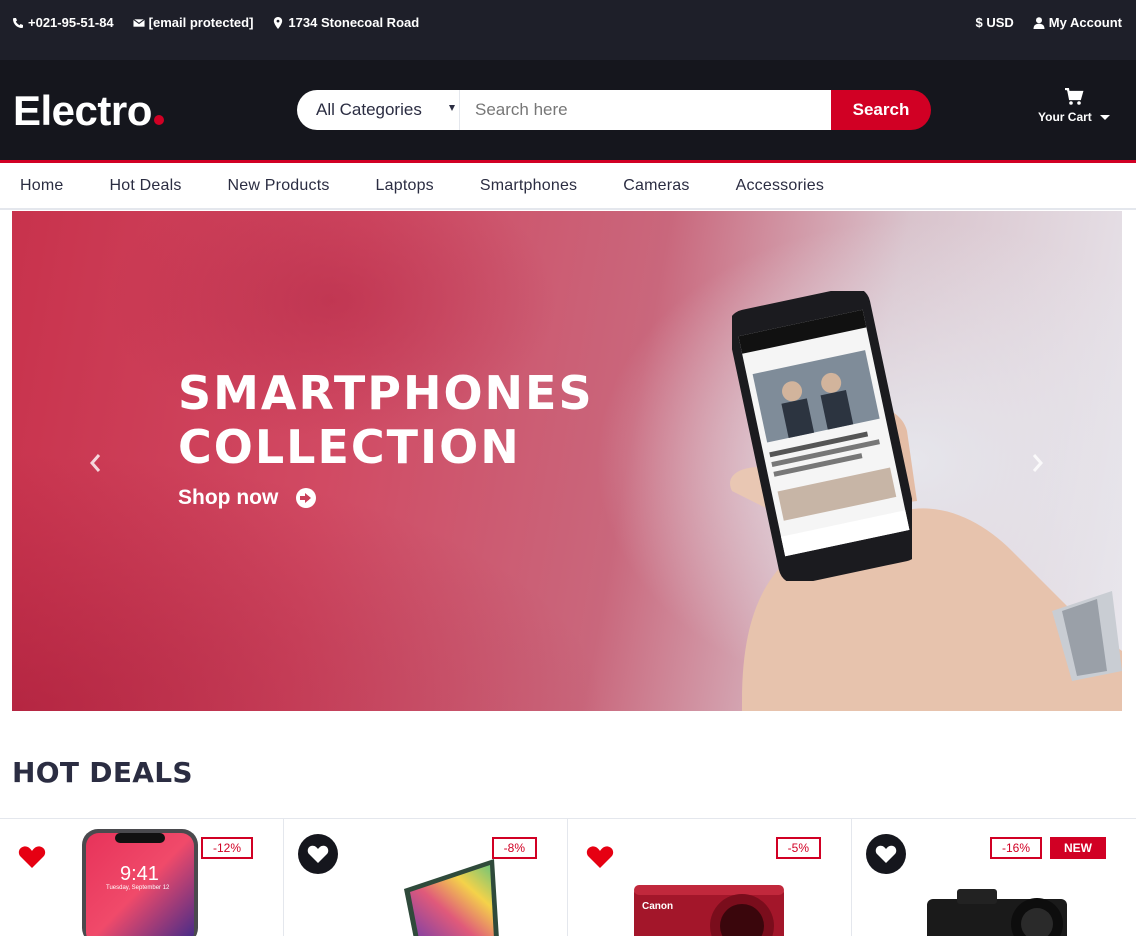  I want to click on my-account-link: My Account, so click(1077, 22).